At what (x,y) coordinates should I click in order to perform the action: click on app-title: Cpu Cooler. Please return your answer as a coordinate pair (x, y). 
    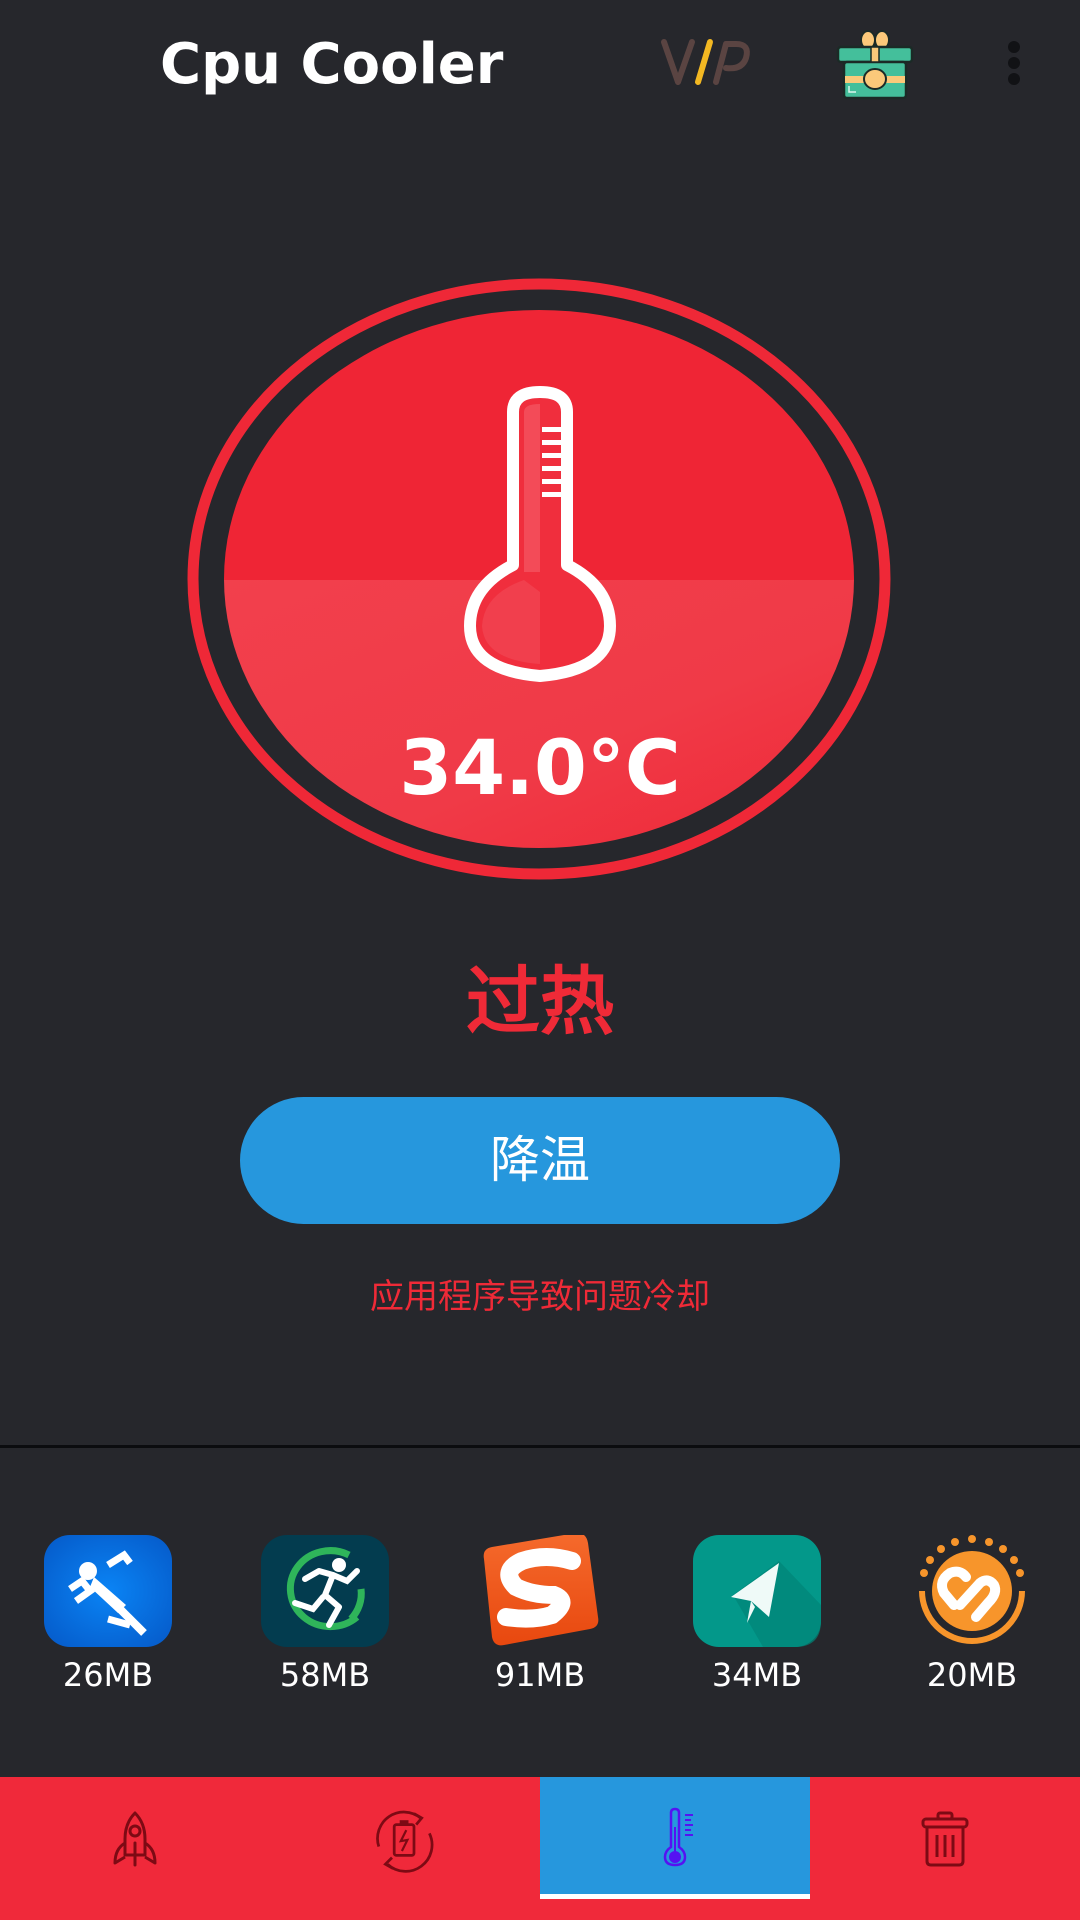
    Looking at the image, I should click on (332, 64).